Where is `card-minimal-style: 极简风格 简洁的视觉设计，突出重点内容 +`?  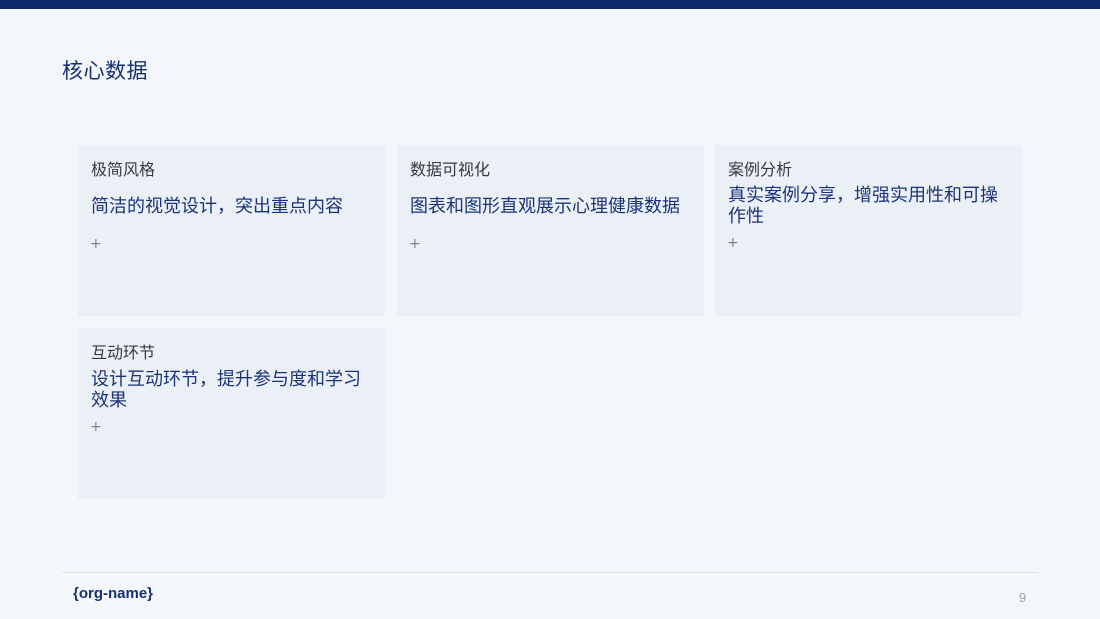 card-minimal-style: 极简风格 简洁的视觉设计，突出重点内容 + is located at coordinates (231, 230).